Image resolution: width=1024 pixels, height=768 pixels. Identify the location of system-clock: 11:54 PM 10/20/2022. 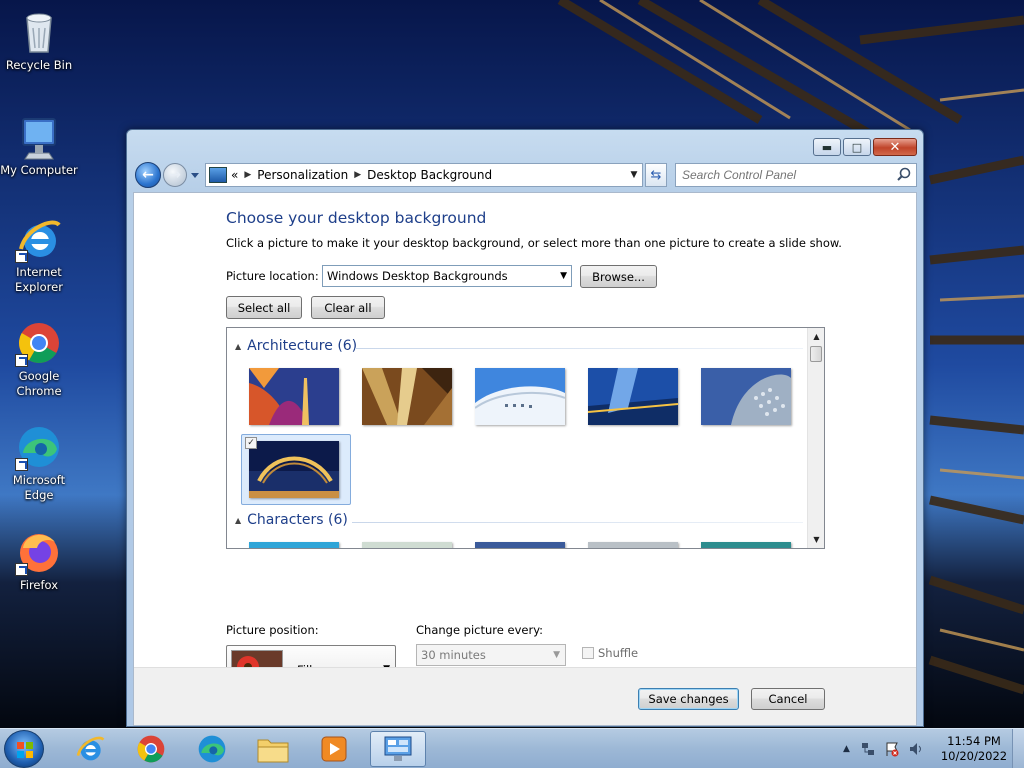
(974, 749).